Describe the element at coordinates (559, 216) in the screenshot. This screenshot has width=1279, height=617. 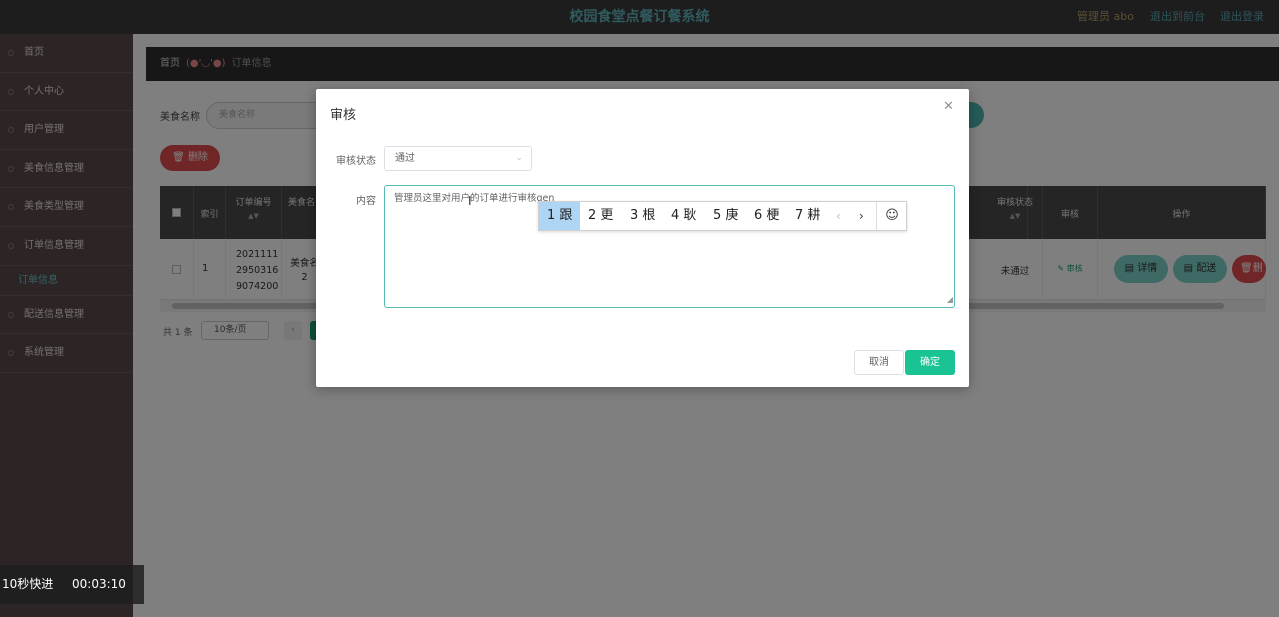
I see `ime-candidate-1: 1 跟` at that location.